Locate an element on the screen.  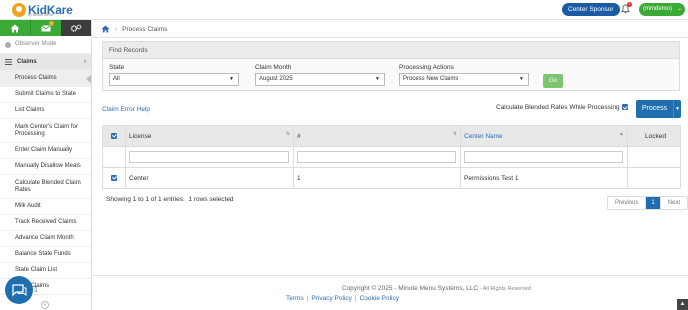
center-name-cell: Permissions Test 1 is located at coordinates (544, 178).